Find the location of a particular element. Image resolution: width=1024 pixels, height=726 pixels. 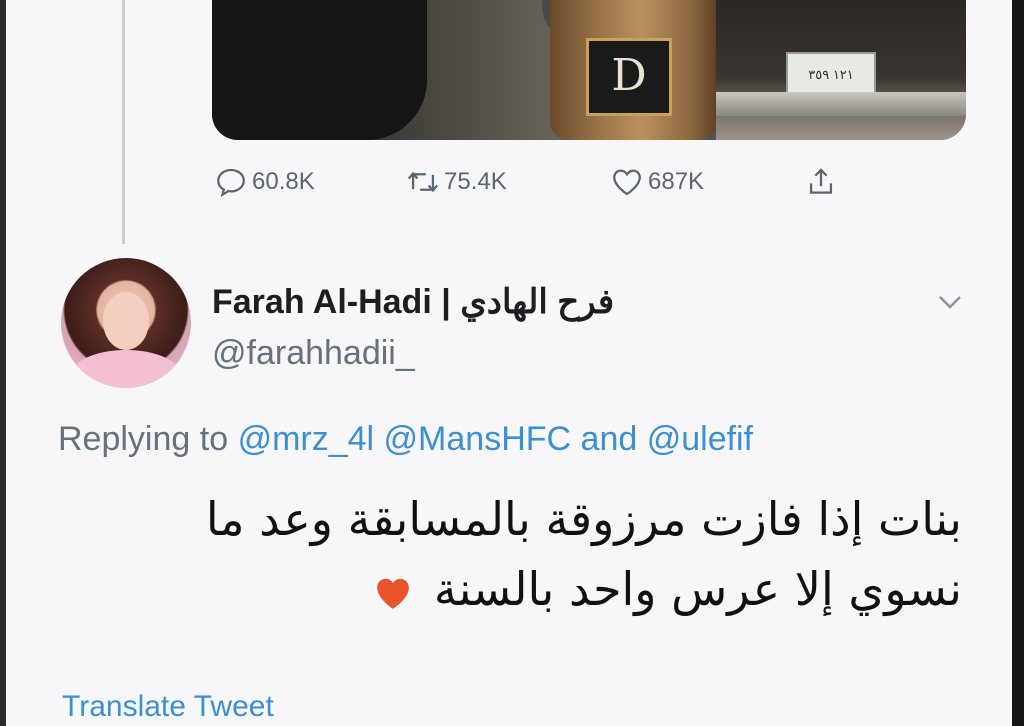

user-handle: @farahhadii_ is located at coordinates (313, 353).